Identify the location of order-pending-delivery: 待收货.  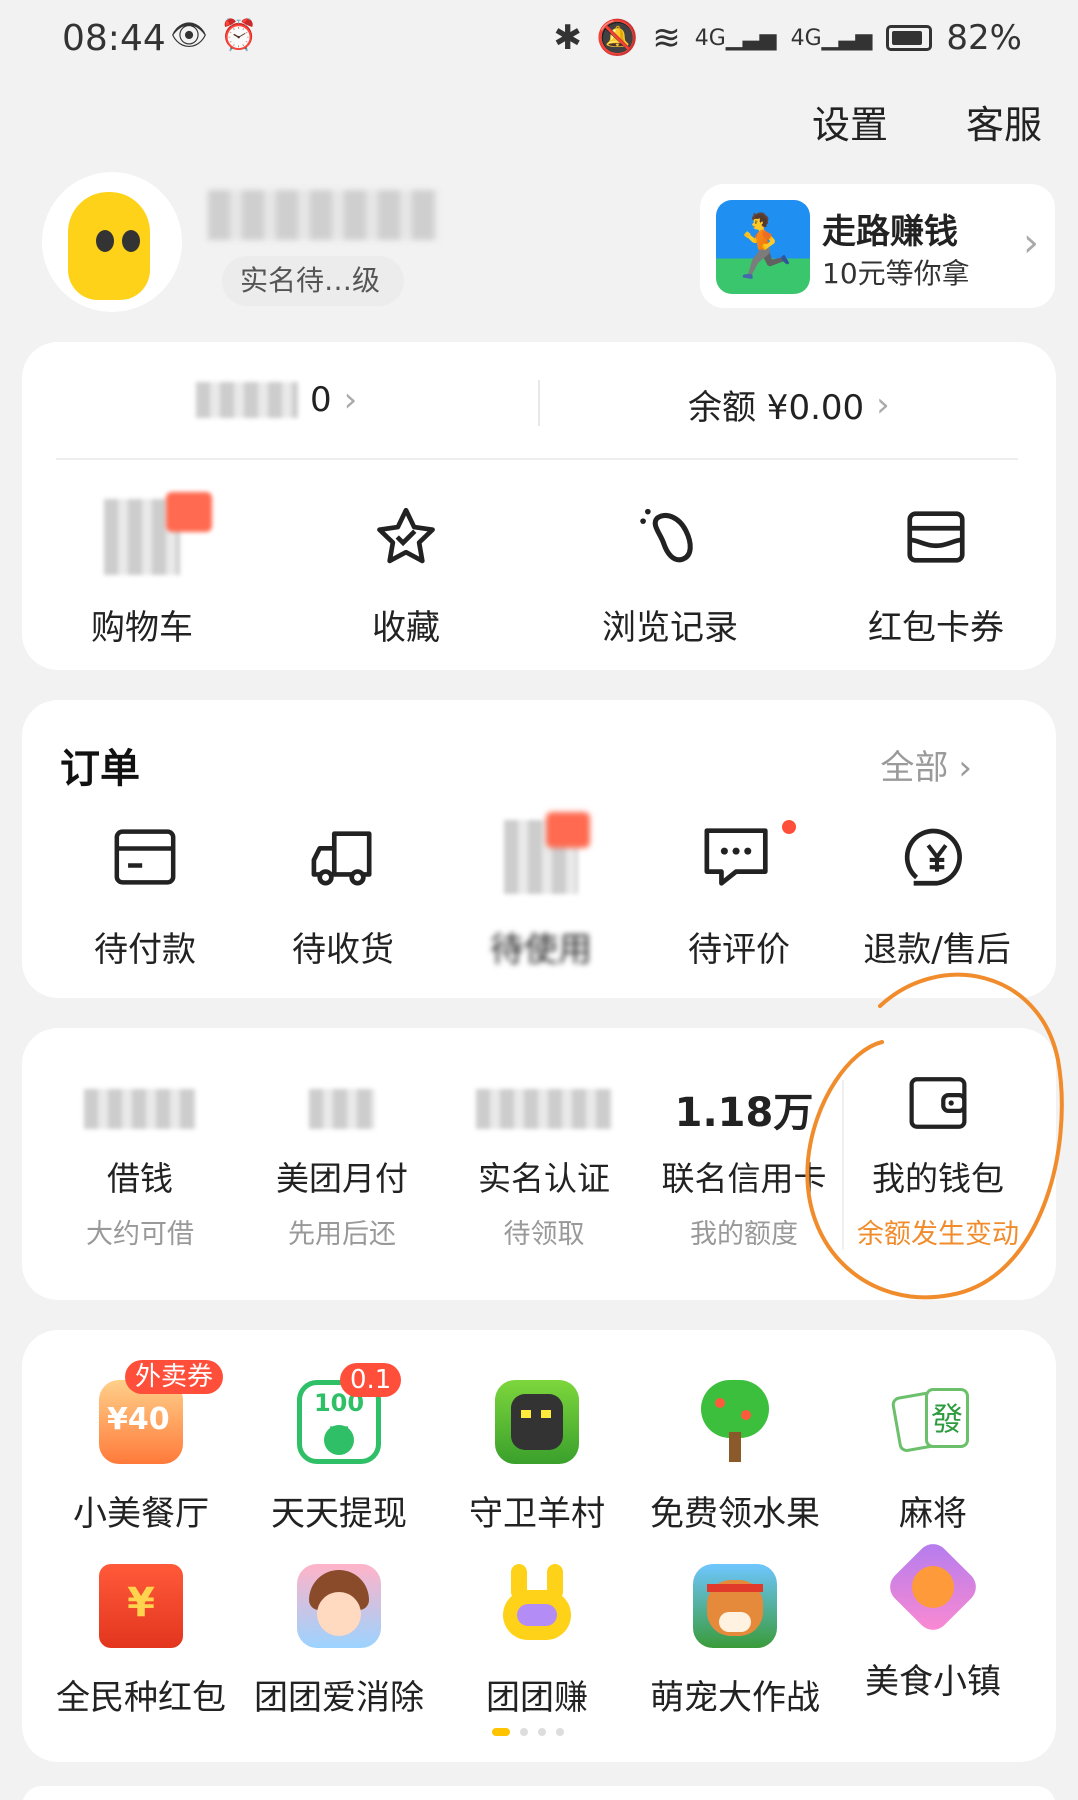
(343, 891).